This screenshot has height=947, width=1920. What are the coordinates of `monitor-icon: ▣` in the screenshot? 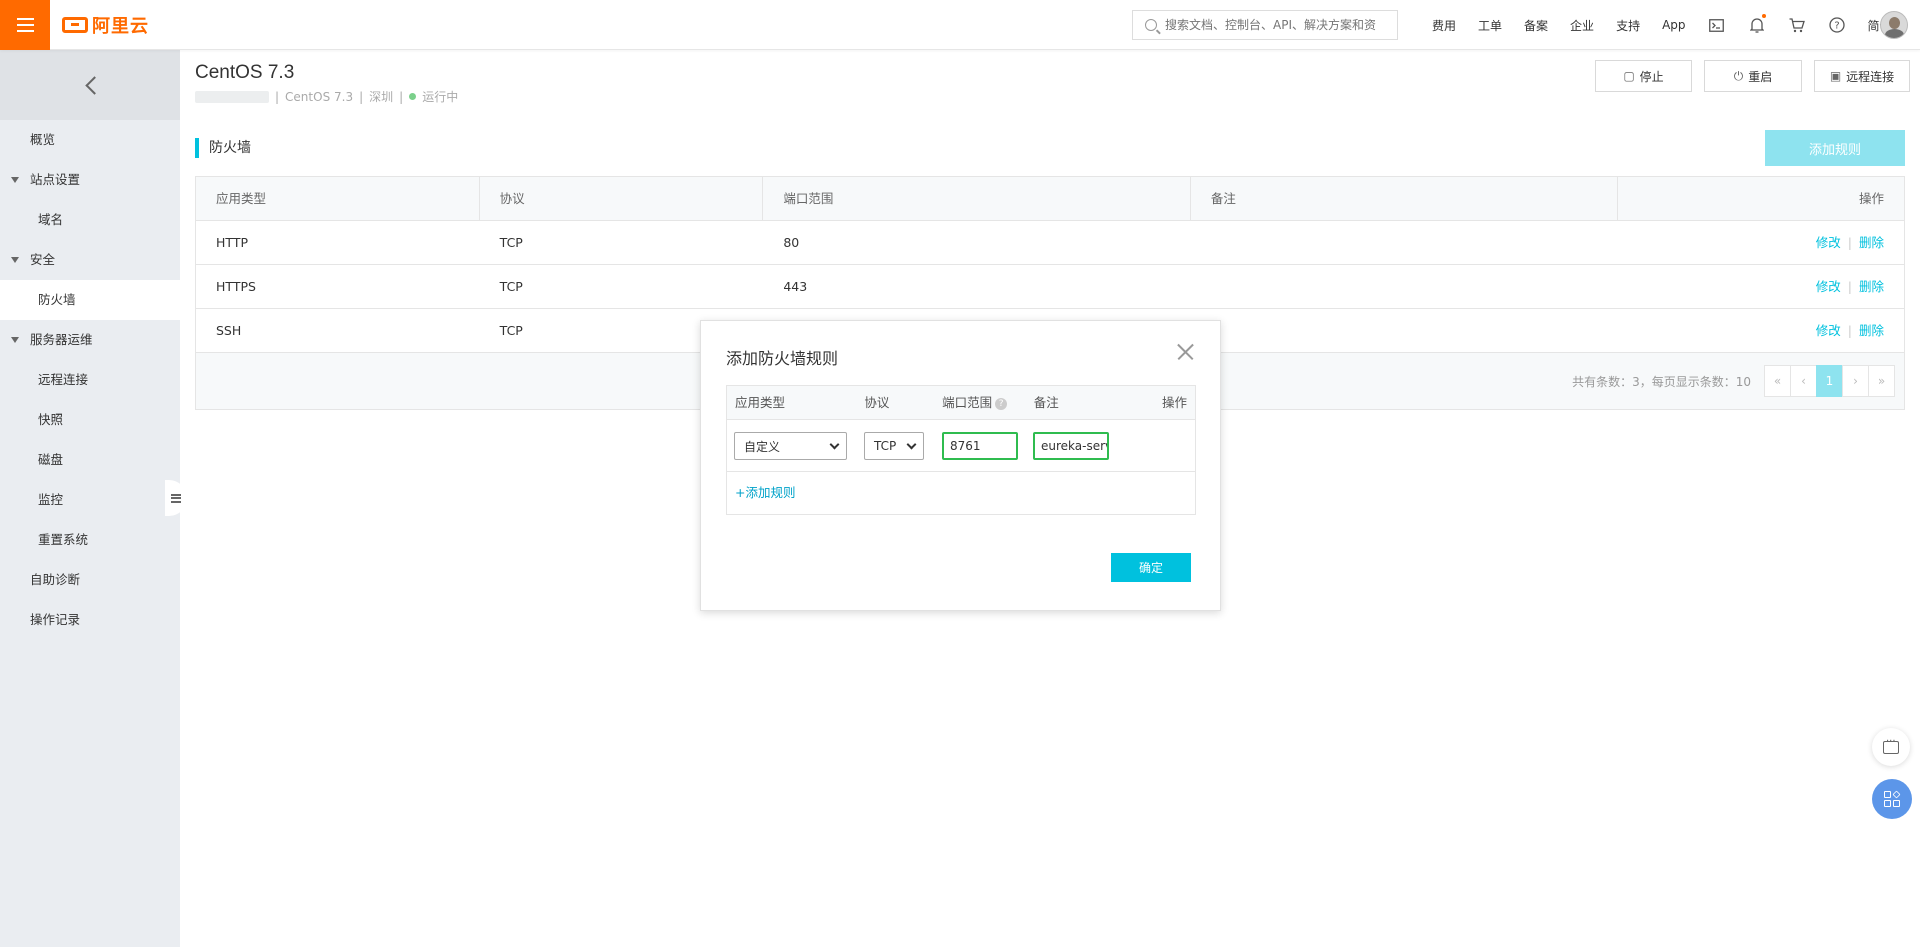 It's located at (1835, 76).